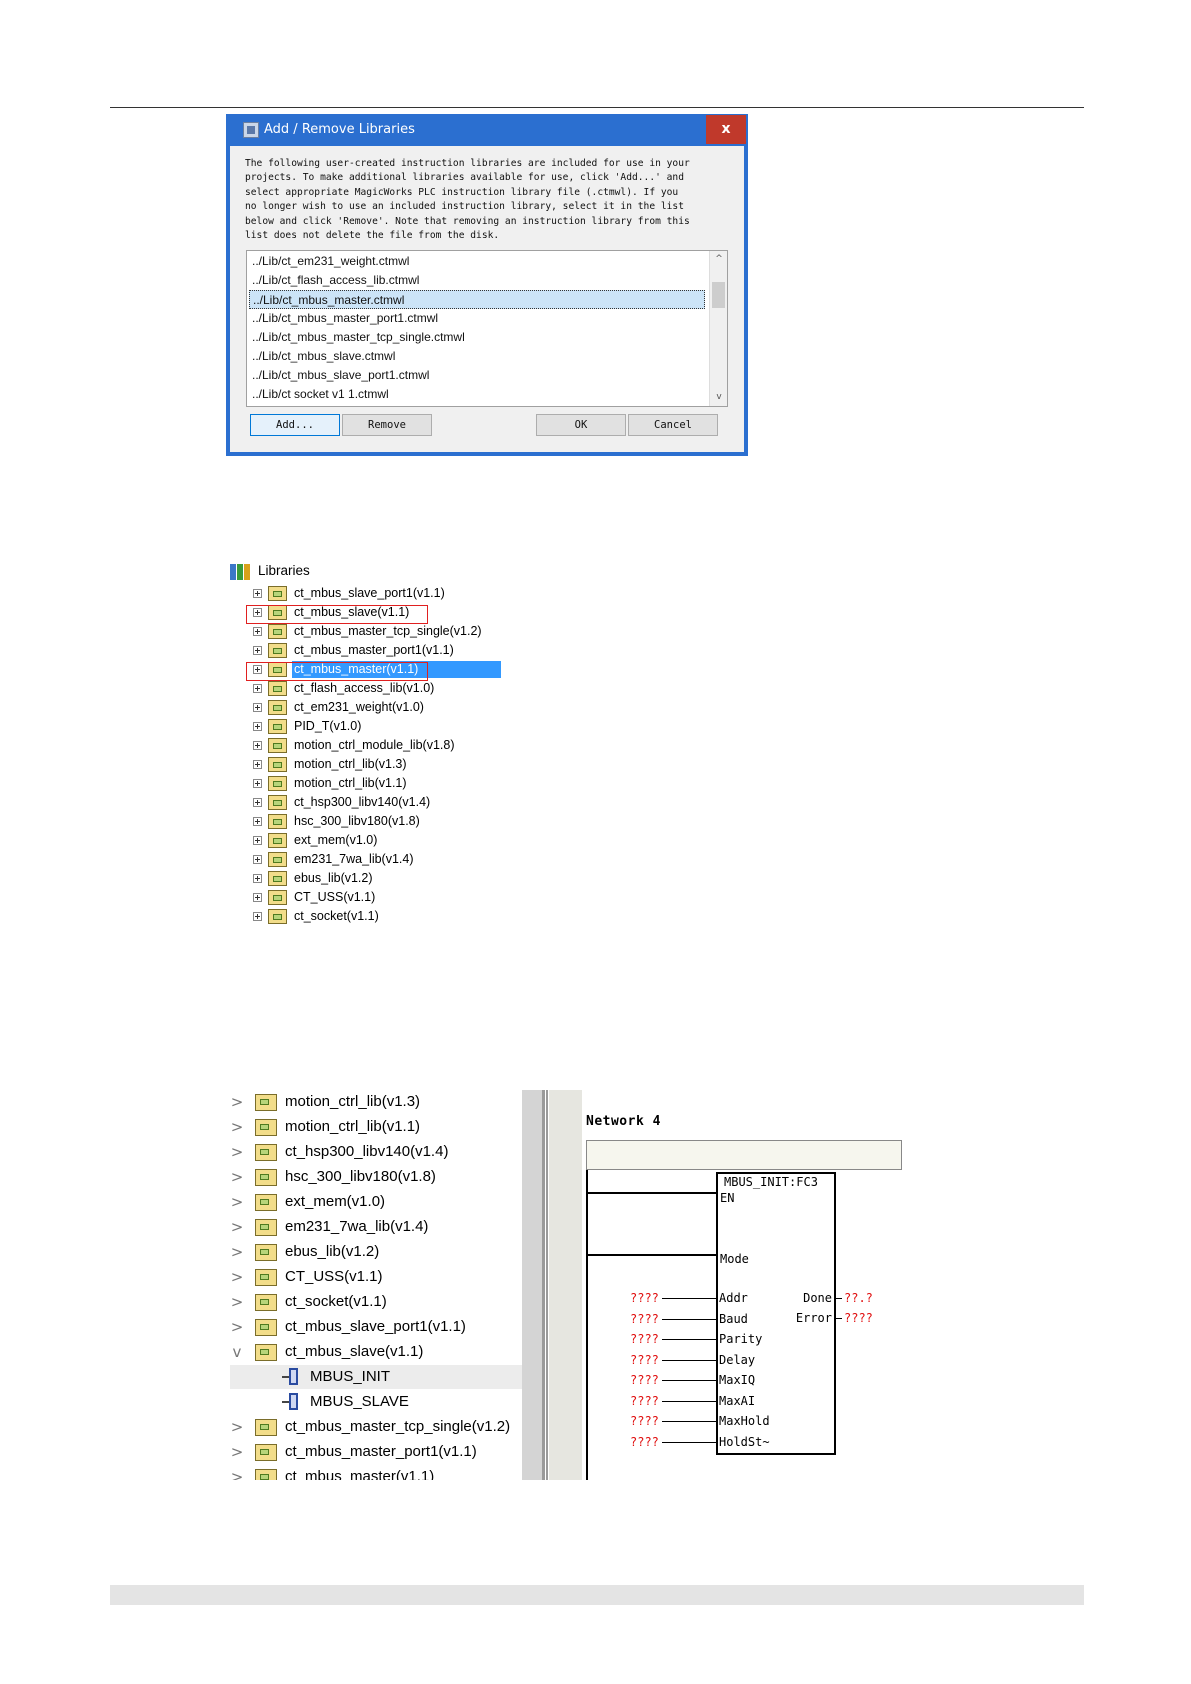 This screenshot has width=1191, height=1684. I want to click on library-tree-item: > ct_hsp300_libv140(v1.4), so click(376, 1152).